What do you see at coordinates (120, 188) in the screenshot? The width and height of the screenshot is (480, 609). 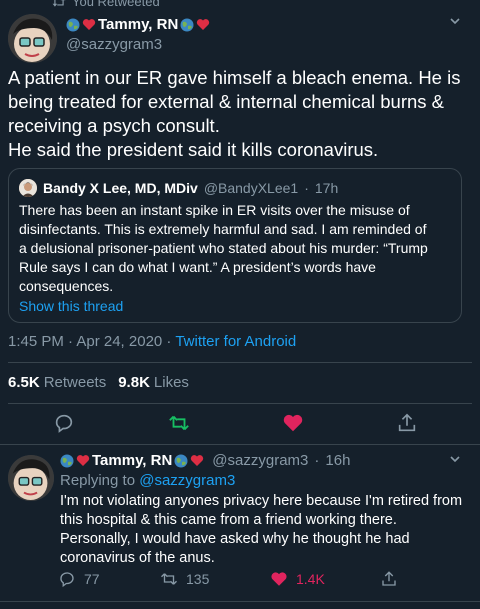 I see `quote-author-name: Bandy X Lee, MD, MDiv` at bounding box center [120, 188].